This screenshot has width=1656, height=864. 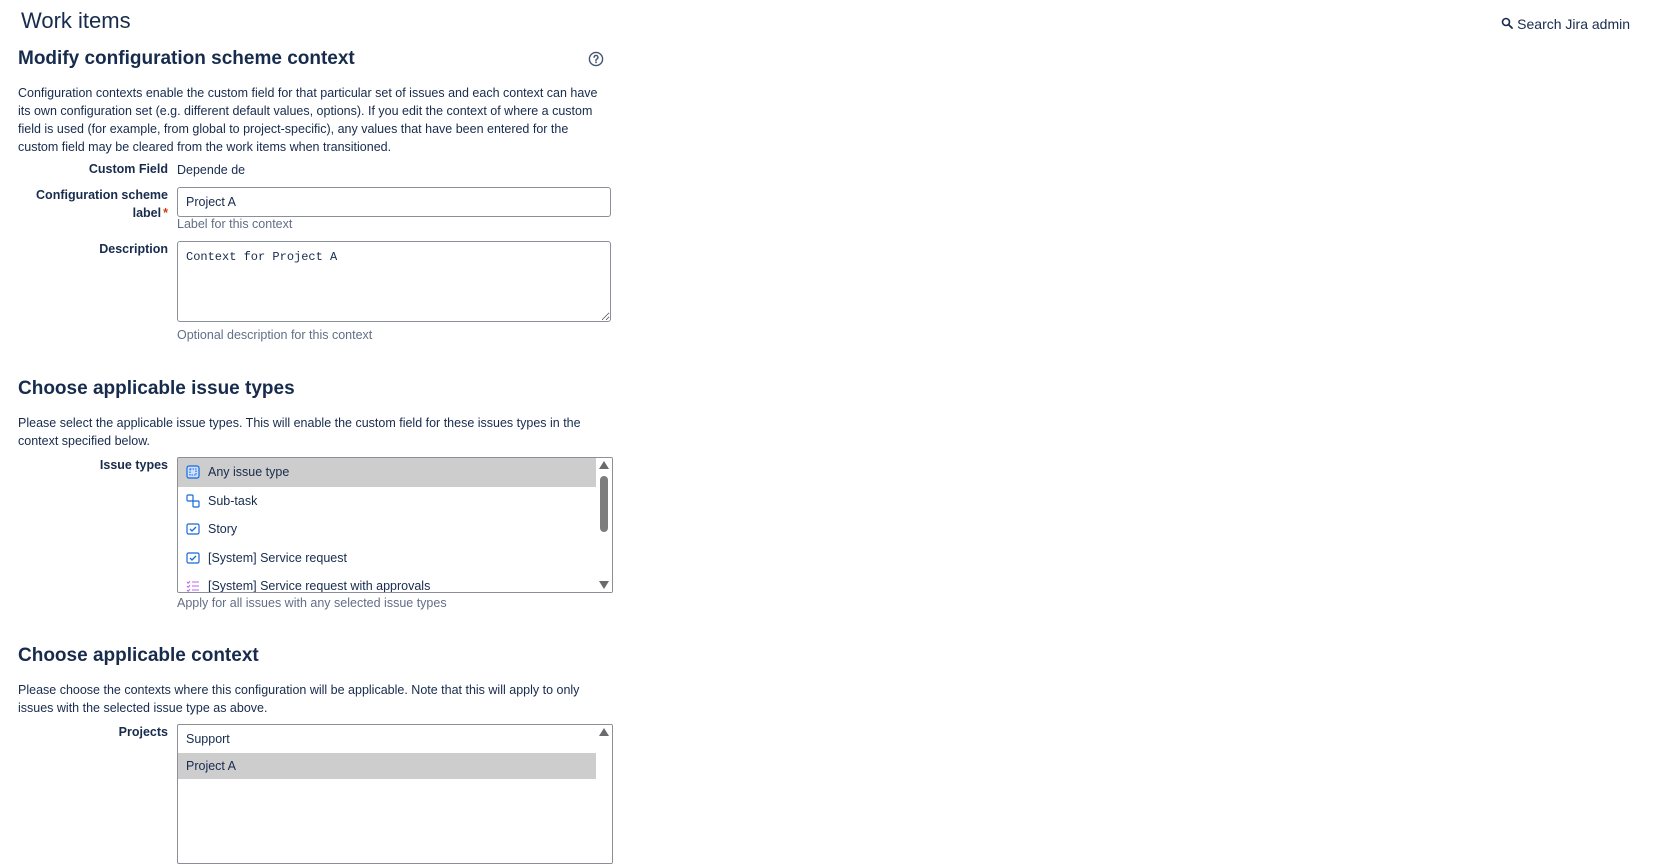 What do you see at coordinates (604, 585) in the screenshot?
I see `scroll-down-arrow-icon` at bounding box center [604, 585].